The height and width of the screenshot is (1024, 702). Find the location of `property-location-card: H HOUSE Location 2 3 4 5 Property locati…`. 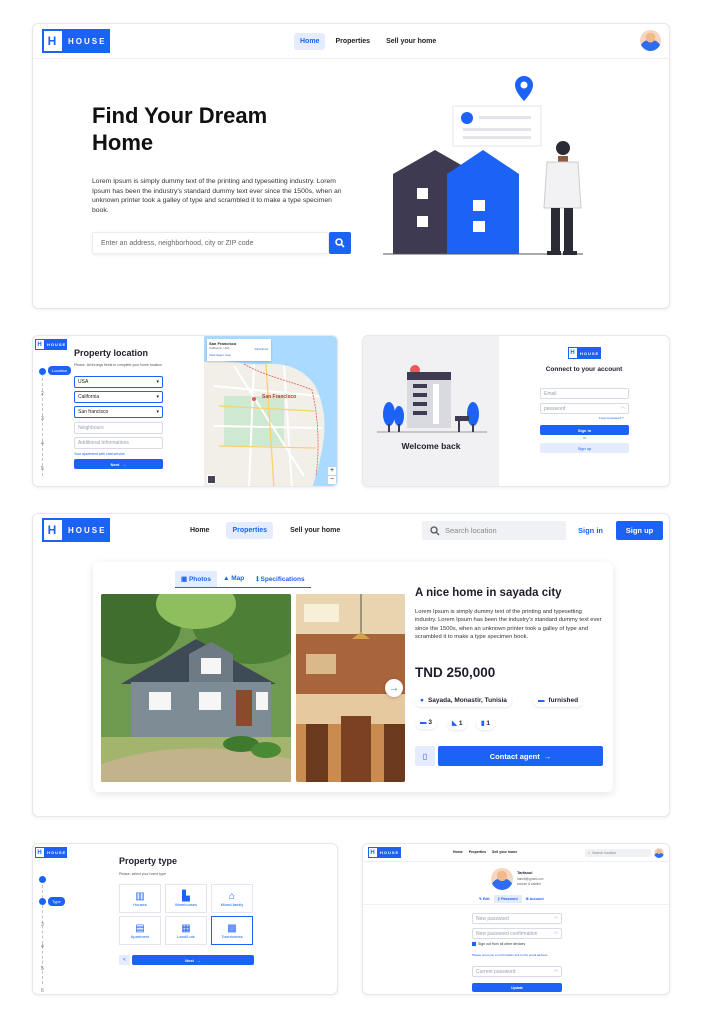

property-location-card: H HOUSE Location 2 3 4 5 Property locati… is located at coordinates (185, 411).